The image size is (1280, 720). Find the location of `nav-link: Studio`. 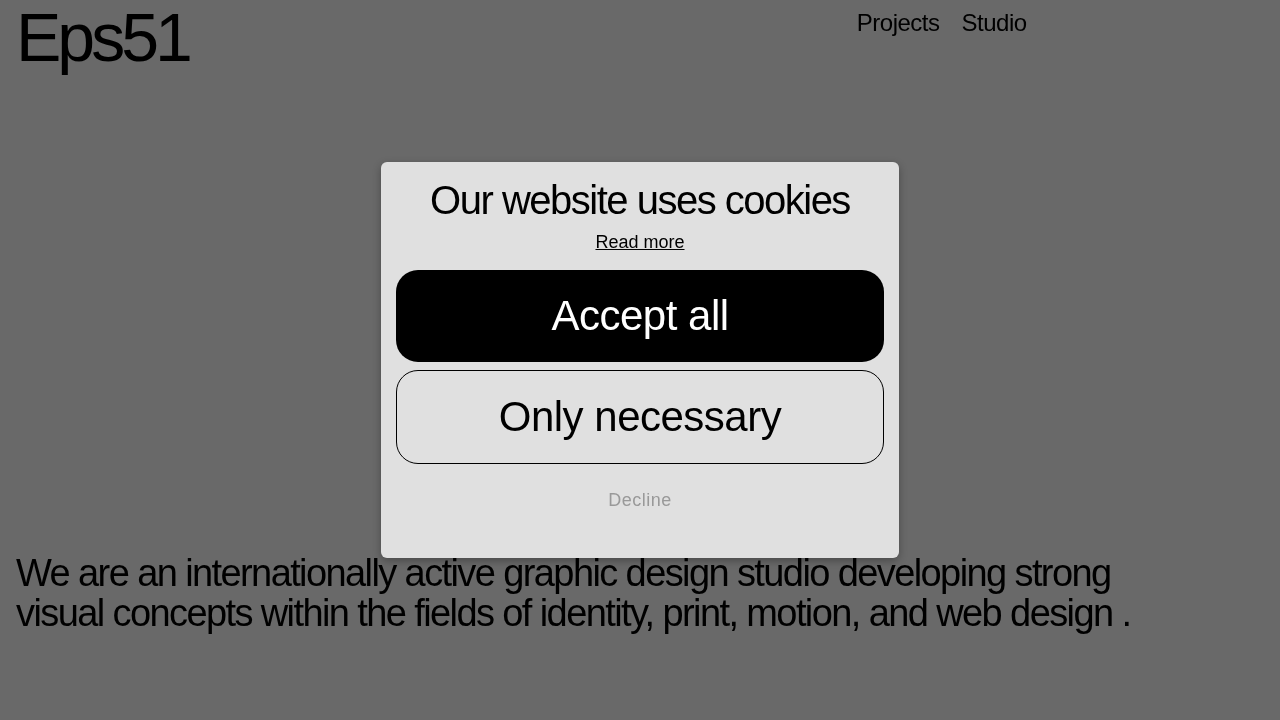

nav-link: Studio is located at coordinates (994, 23).